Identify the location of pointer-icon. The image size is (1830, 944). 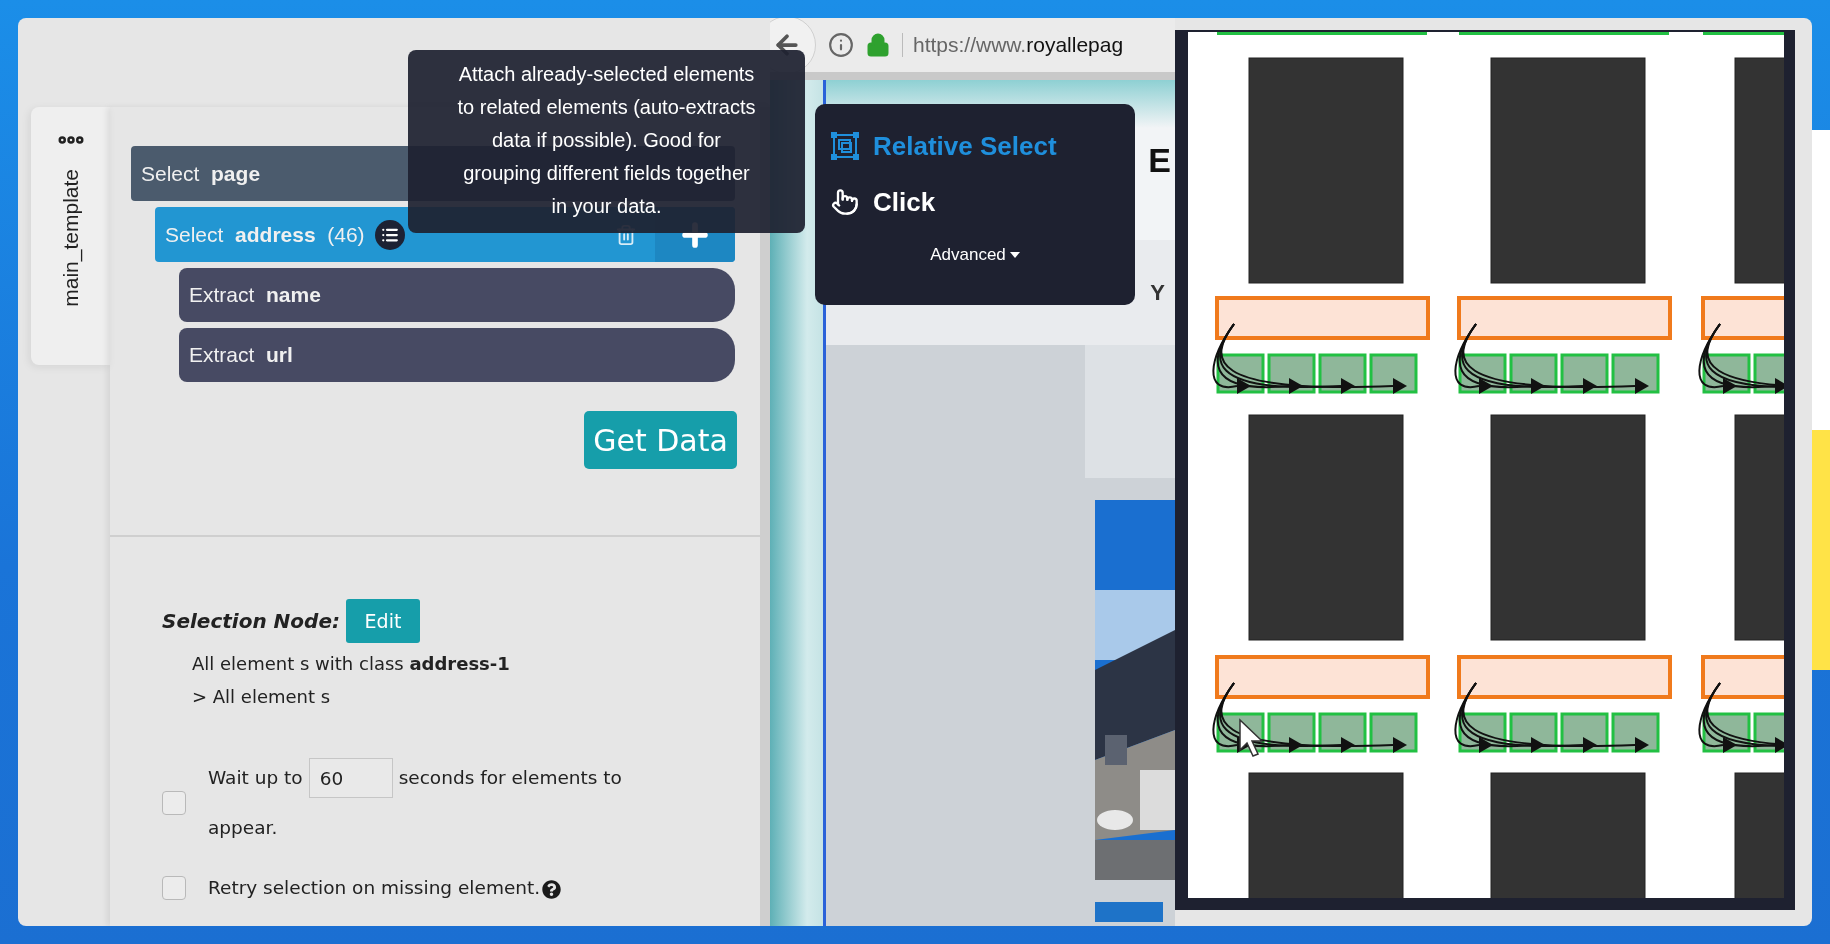
(845, 202).